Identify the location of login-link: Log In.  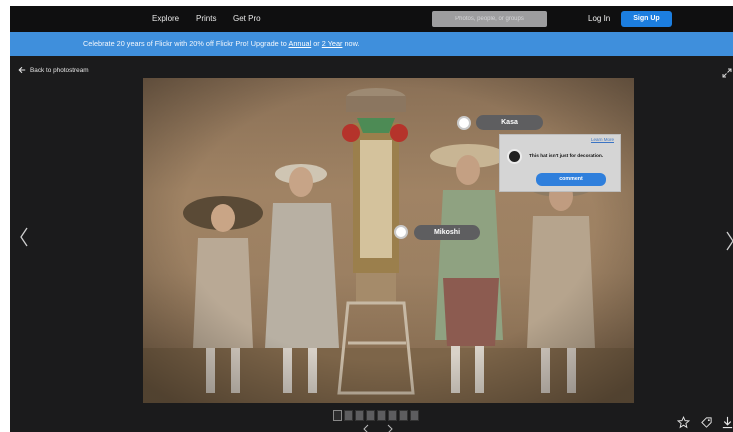
(599, 18).